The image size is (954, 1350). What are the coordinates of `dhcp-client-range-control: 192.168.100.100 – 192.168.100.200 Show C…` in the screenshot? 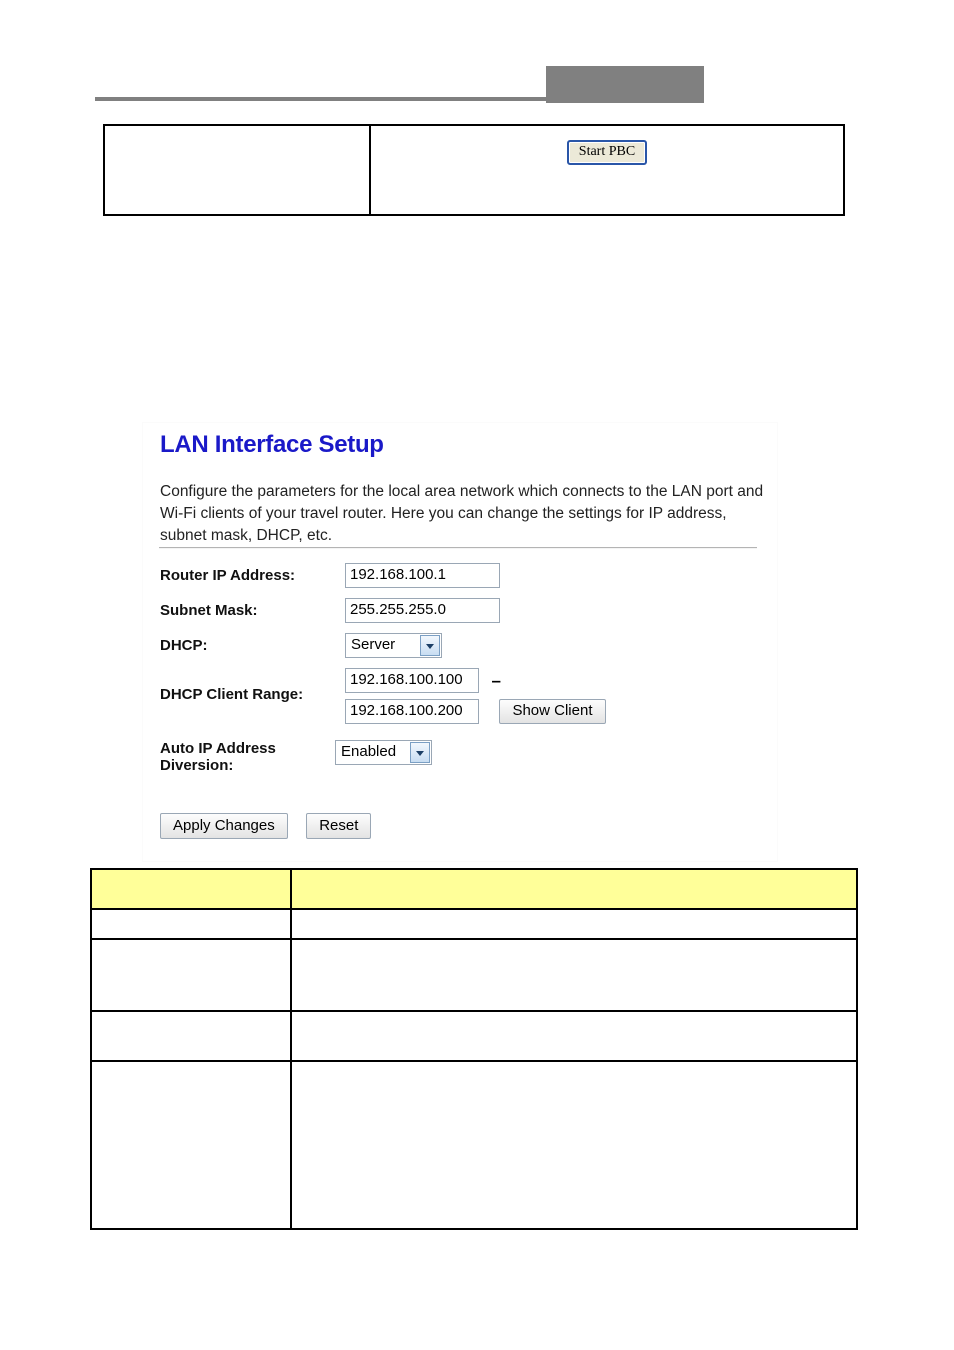 It's located at (552, 696).